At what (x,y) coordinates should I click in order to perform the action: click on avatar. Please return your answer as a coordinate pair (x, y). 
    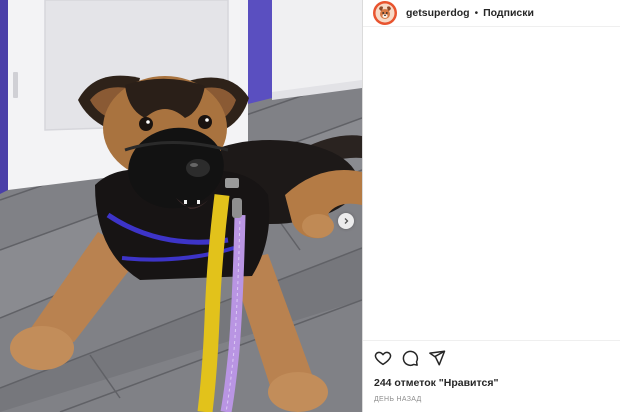
    Looking at the image, I should click on (385, 13).